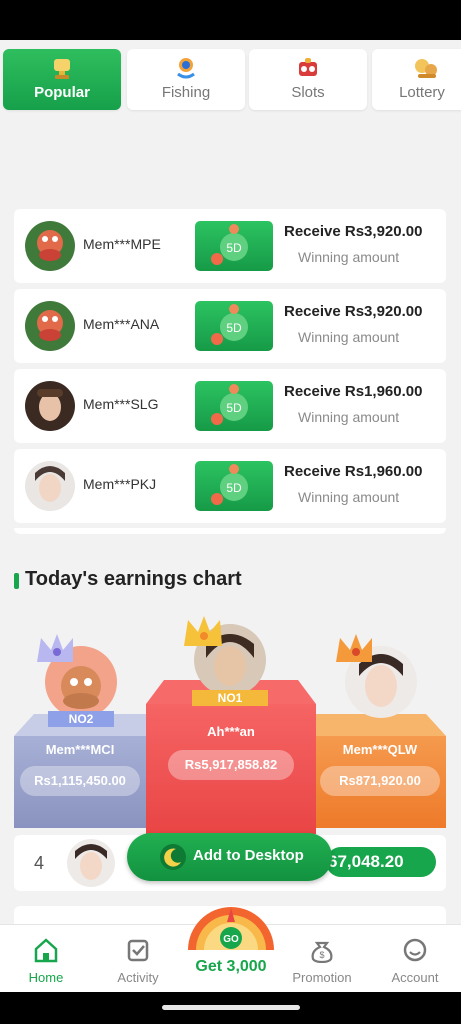  I want to click on member-name: Mem***MPE, so click(122, 244).